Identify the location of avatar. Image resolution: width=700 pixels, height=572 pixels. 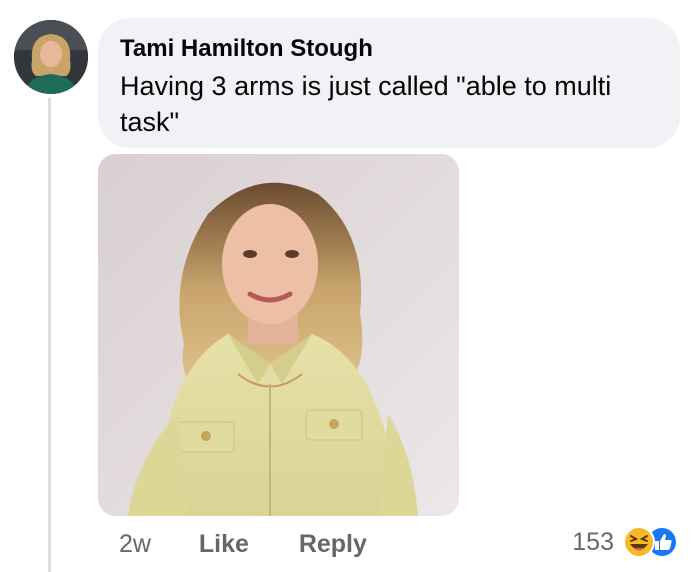
(51, 57).